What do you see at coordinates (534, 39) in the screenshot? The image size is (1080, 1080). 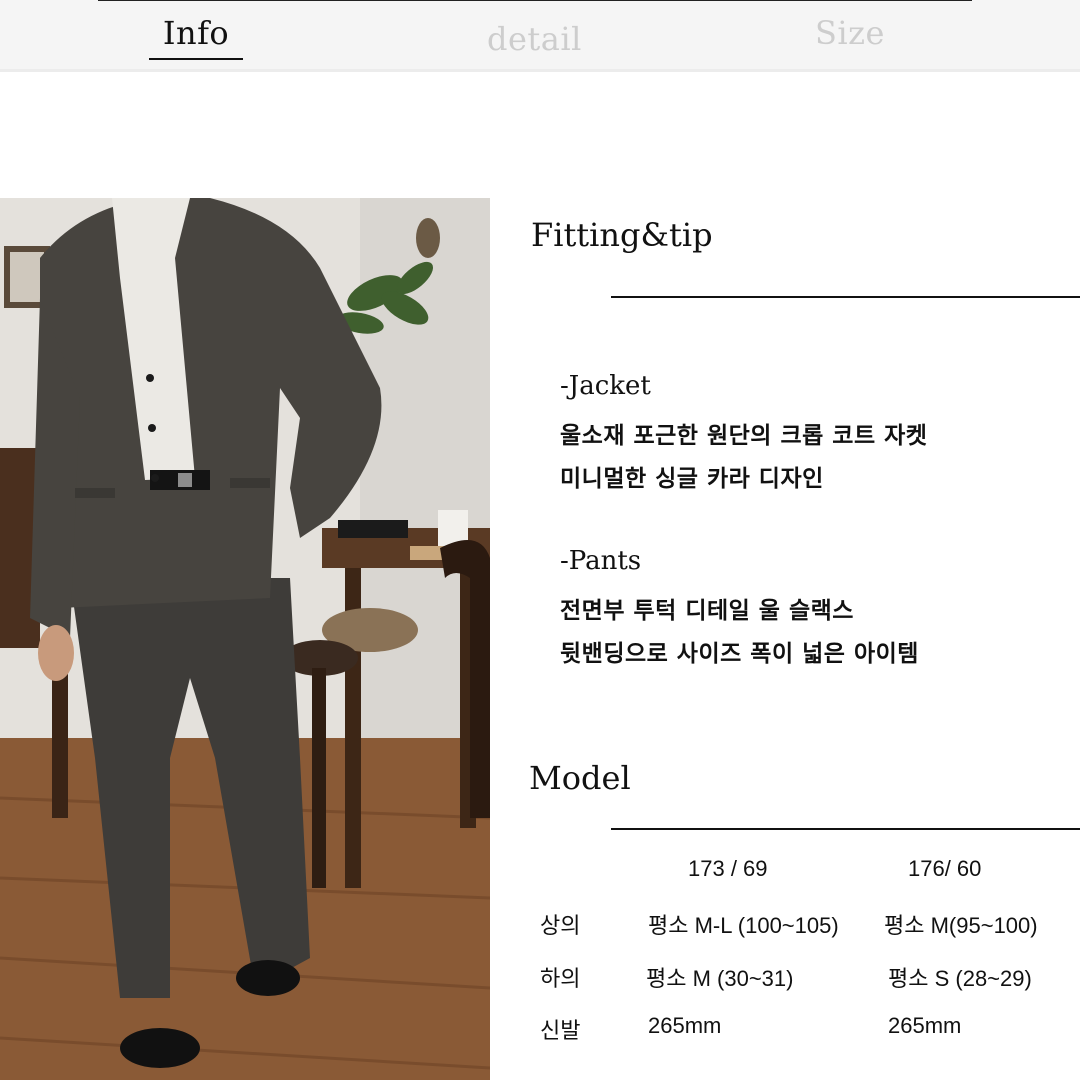 I see `tab-detail: detail` at bounding box center [534, 39].